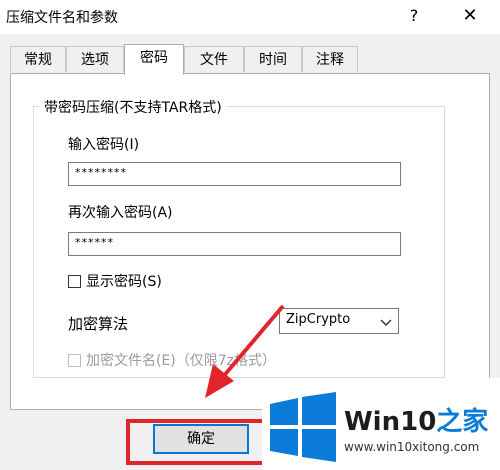  Describe the element at coordinates (303, 427) in the screenshot. I see `windows-logo-icon` at that location.